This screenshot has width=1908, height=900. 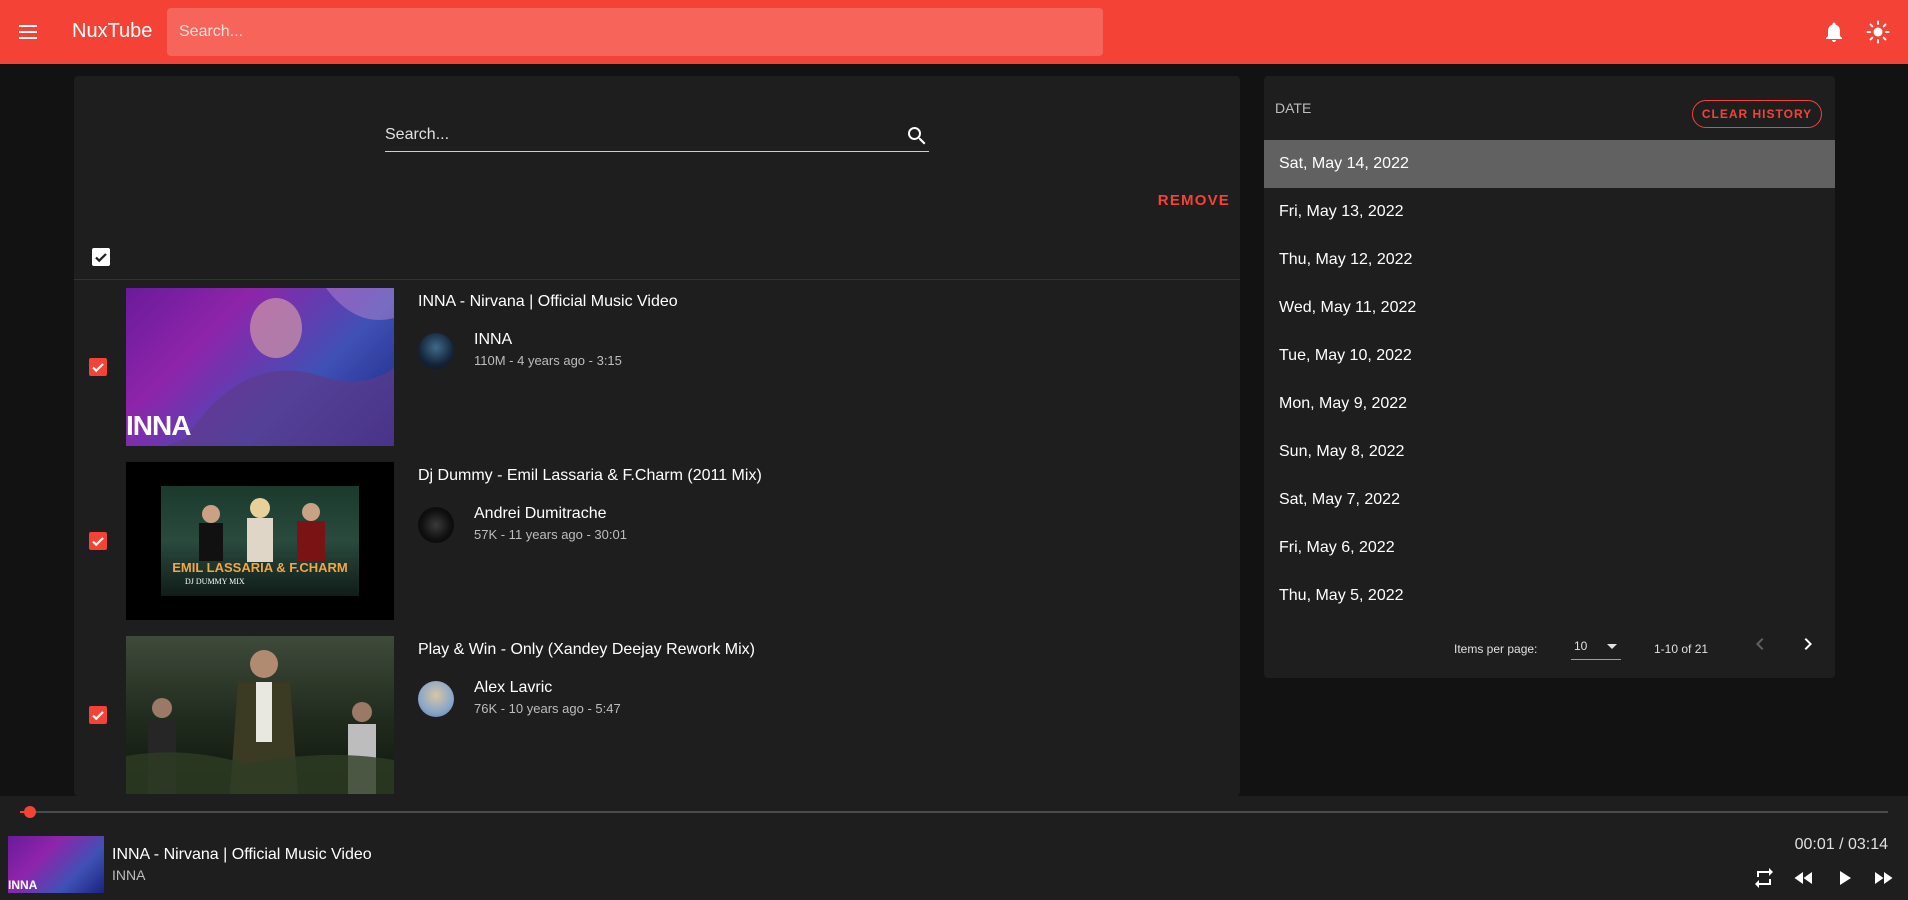 I want to click on date-item: Thu, May 5, 2022, so click(x=1549, y=596).